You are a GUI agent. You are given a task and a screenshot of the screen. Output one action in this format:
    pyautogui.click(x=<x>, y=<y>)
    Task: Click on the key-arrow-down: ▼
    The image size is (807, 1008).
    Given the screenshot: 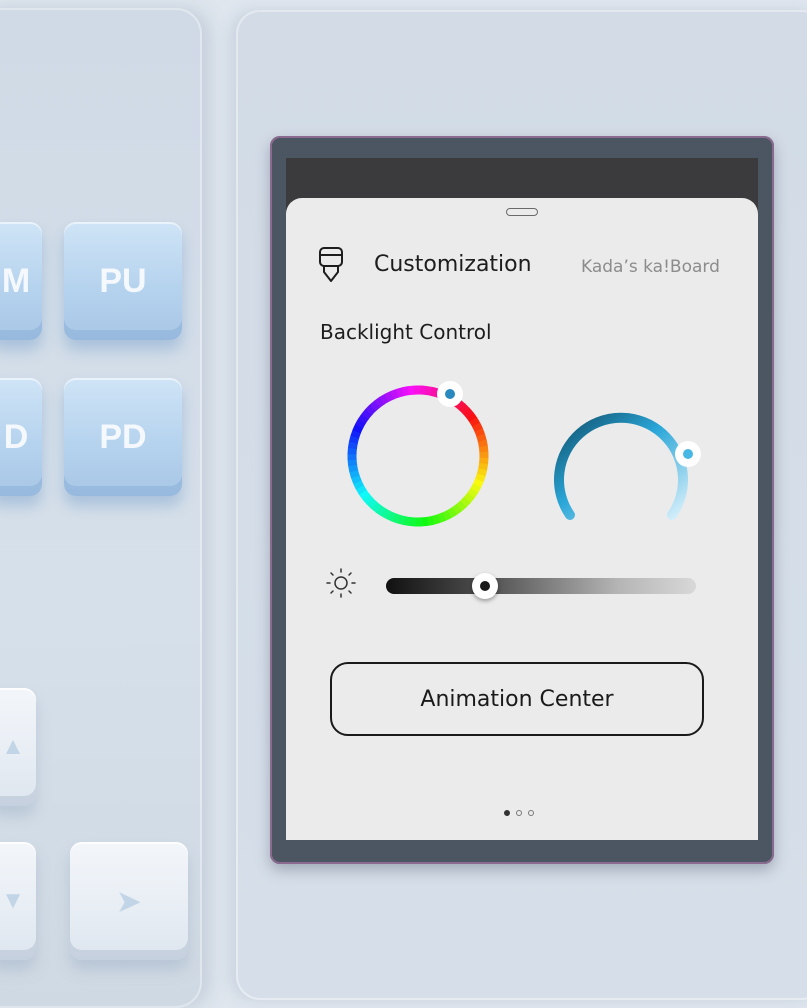 What is the action you would take?
    pyautogui.click(x=18, y=901)
    